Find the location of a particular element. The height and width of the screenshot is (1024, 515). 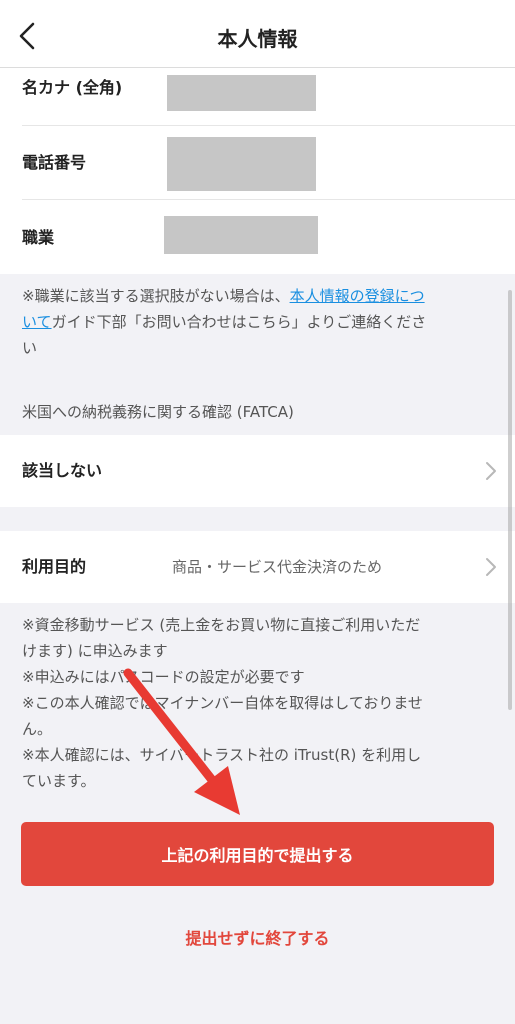

notice-line: ※申込みにはパスコードの設定が必要です is located at coordinates (163, 677).